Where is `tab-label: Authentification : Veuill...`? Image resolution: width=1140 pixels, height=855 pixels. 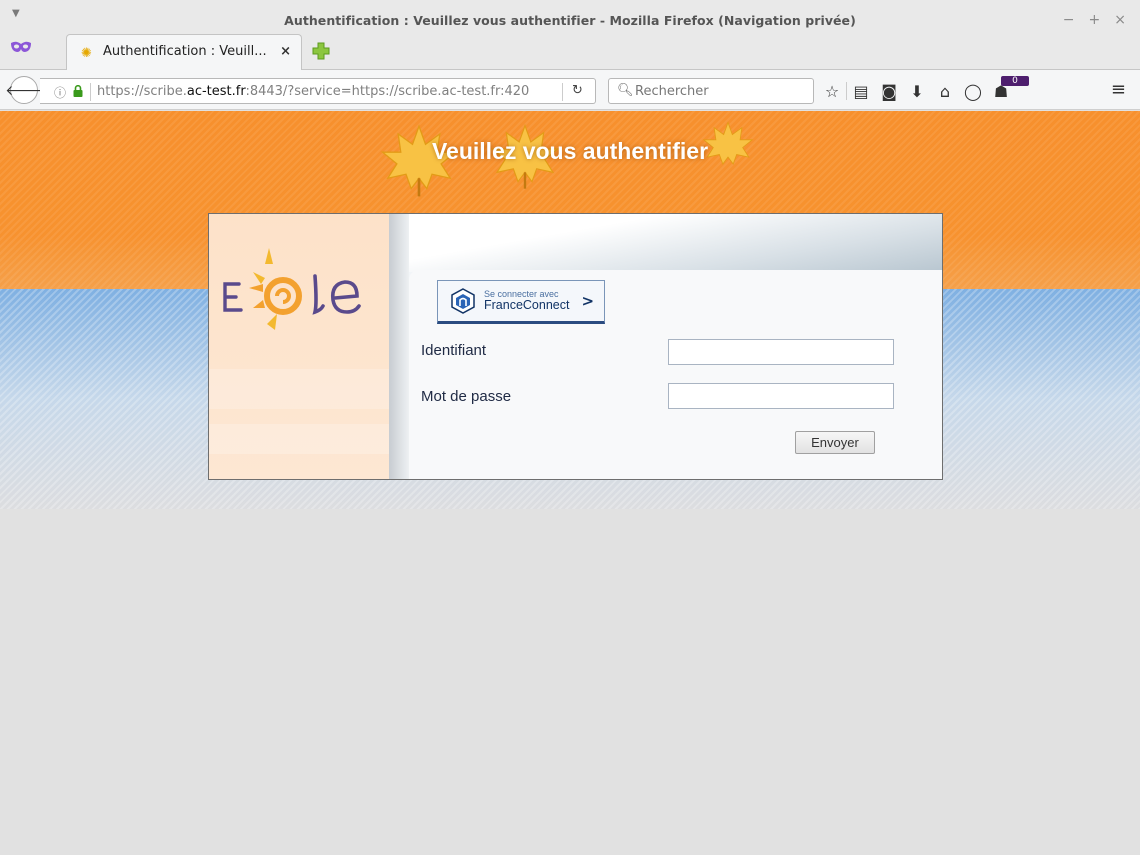 tab-label: Authentification : Veuill... is located at coordinates (185, 51).